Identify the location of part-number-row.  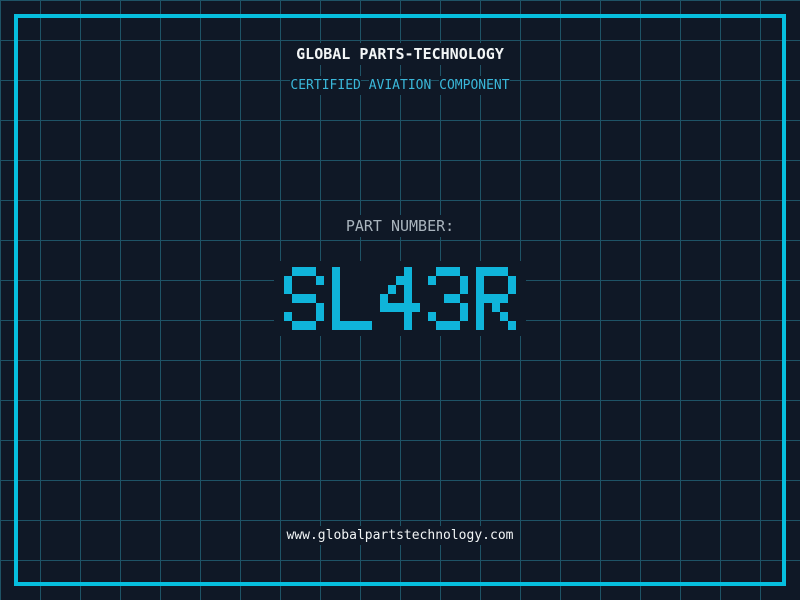
(400, 298).